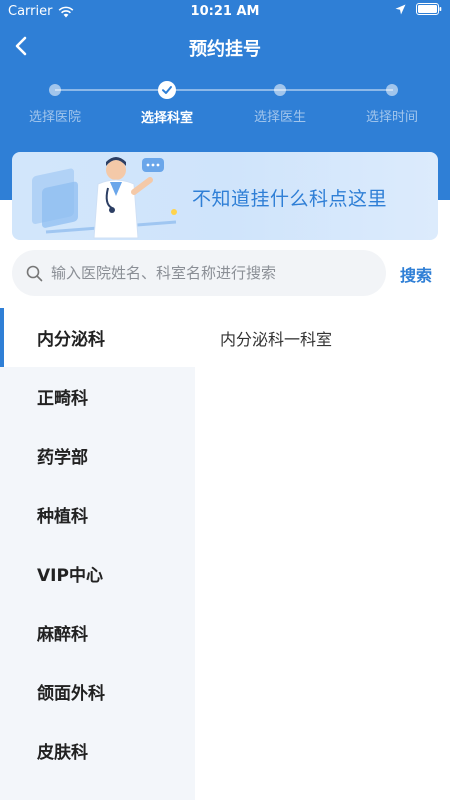  I want to click on step-label: 选择时间, so click(391, 117).